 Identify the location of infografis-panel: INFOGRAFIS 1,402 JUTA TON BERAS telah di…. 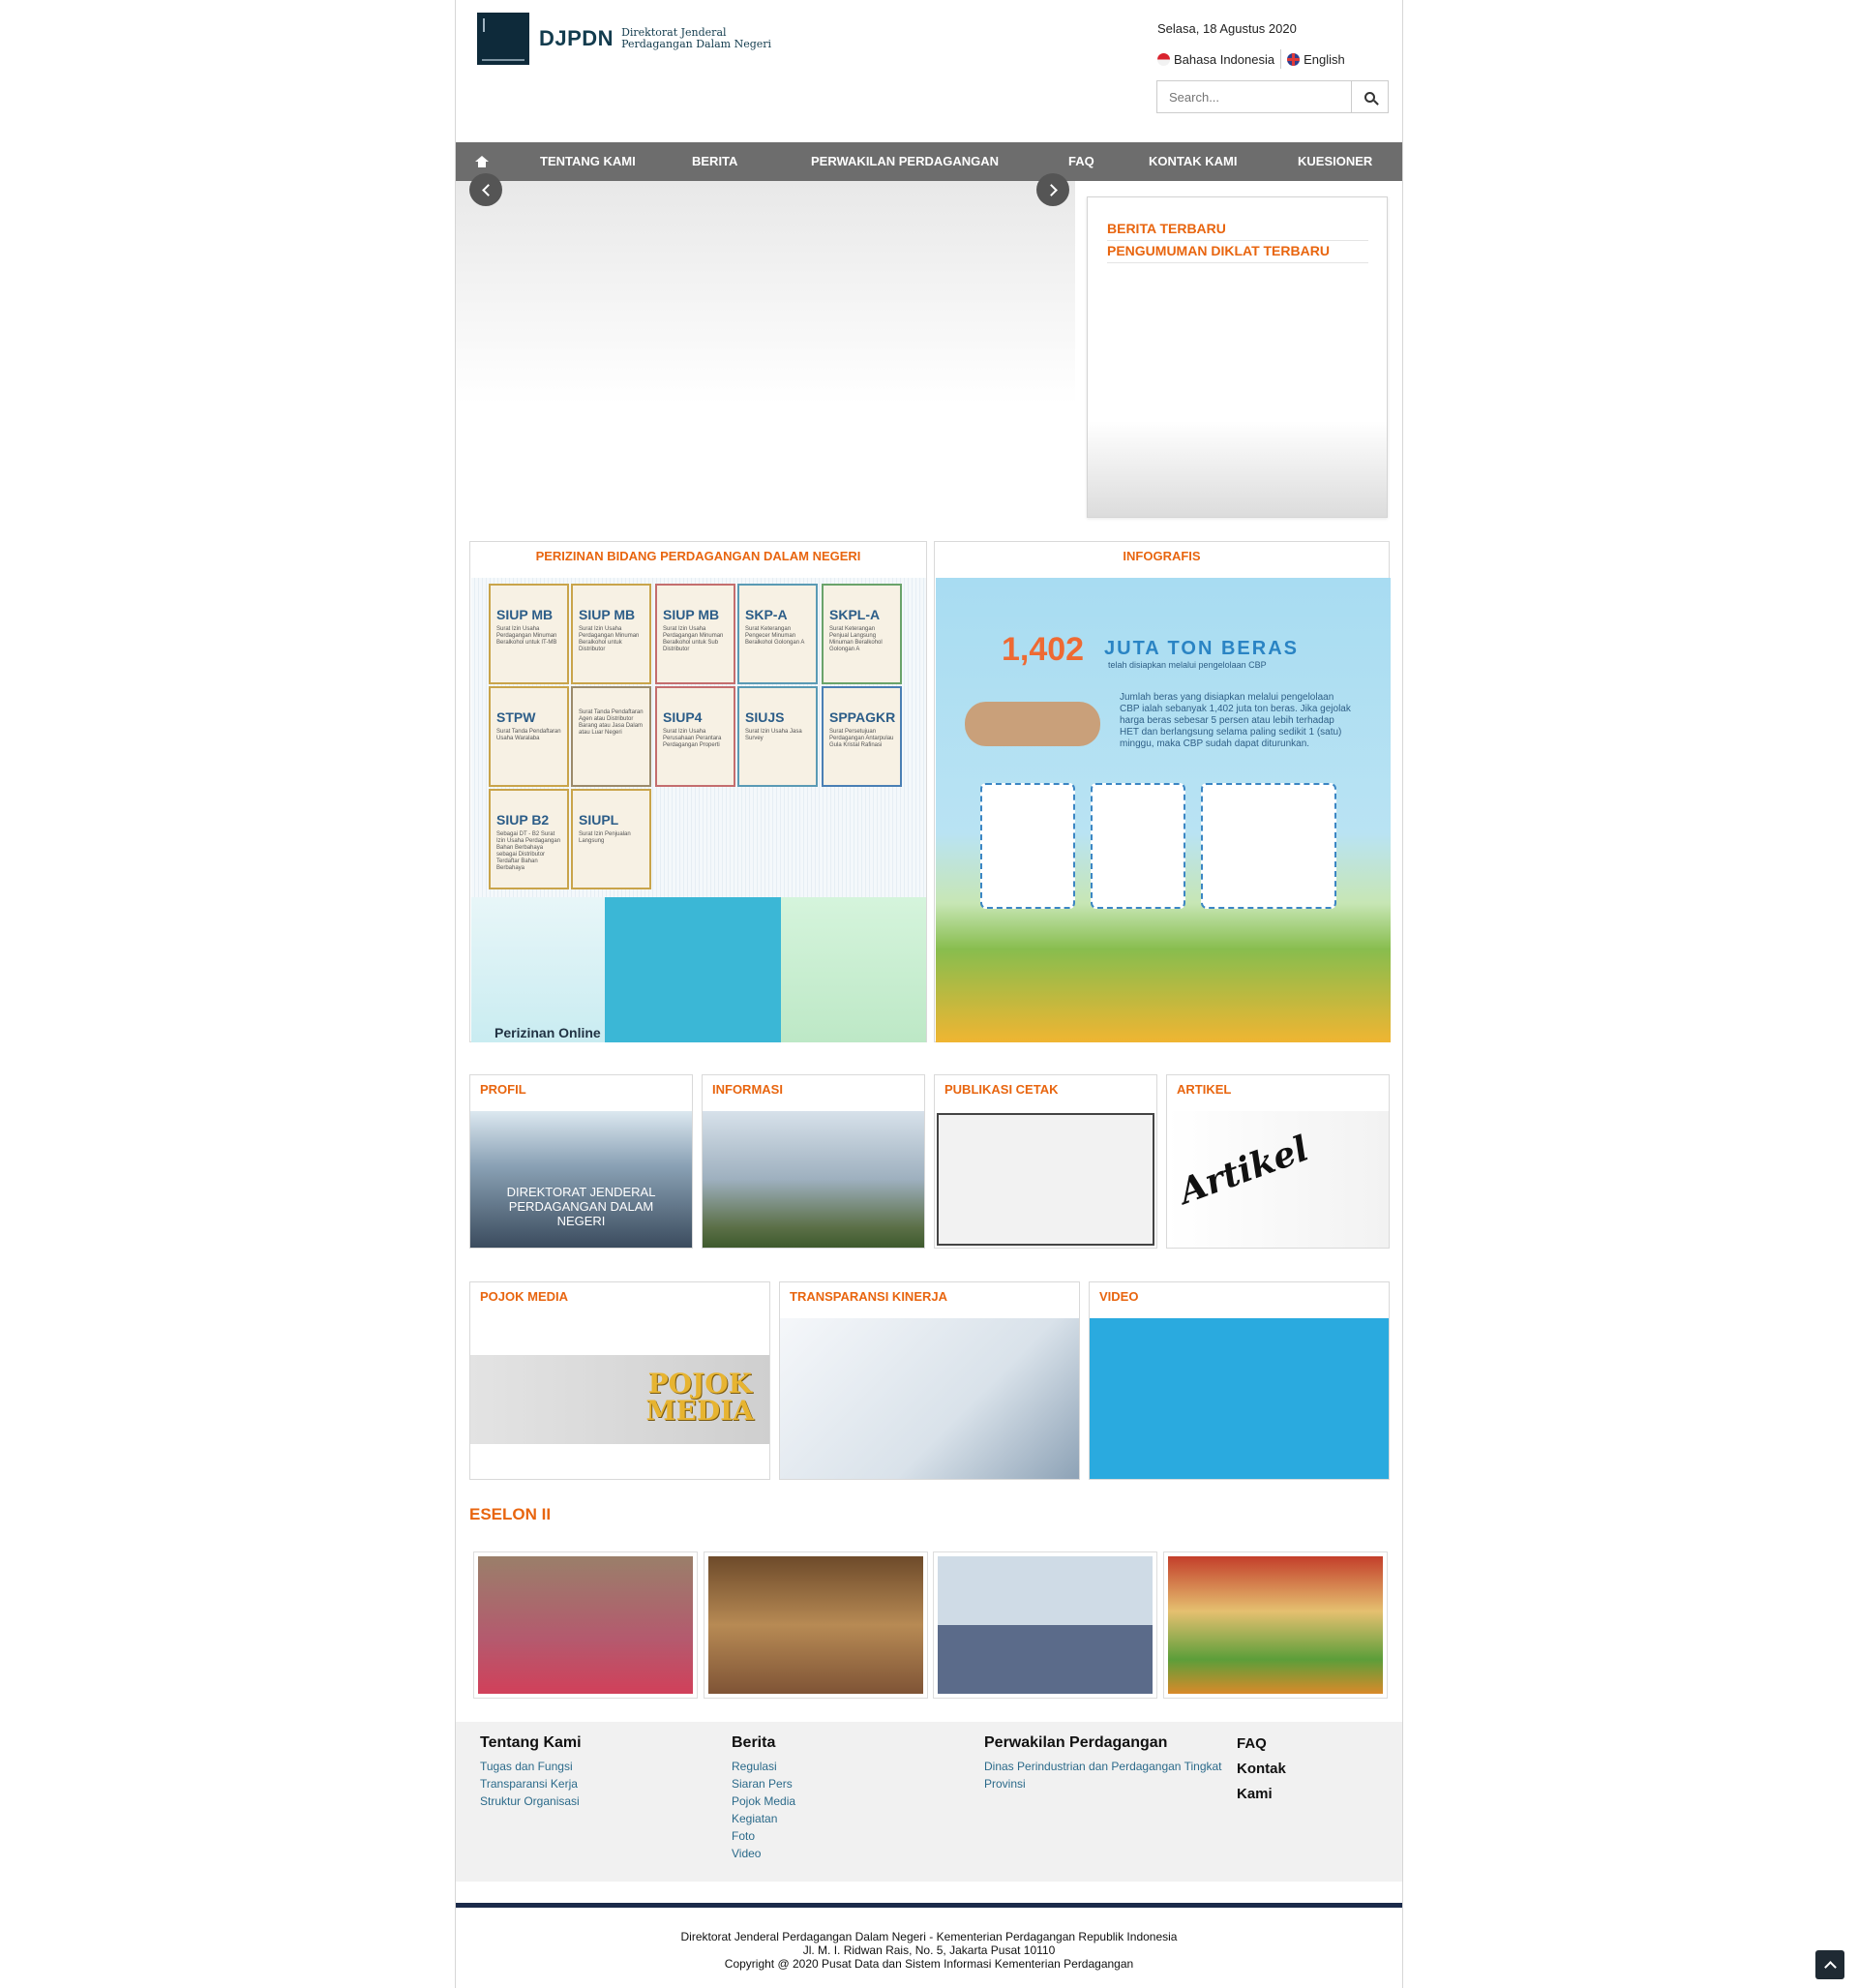
(1162, 791).